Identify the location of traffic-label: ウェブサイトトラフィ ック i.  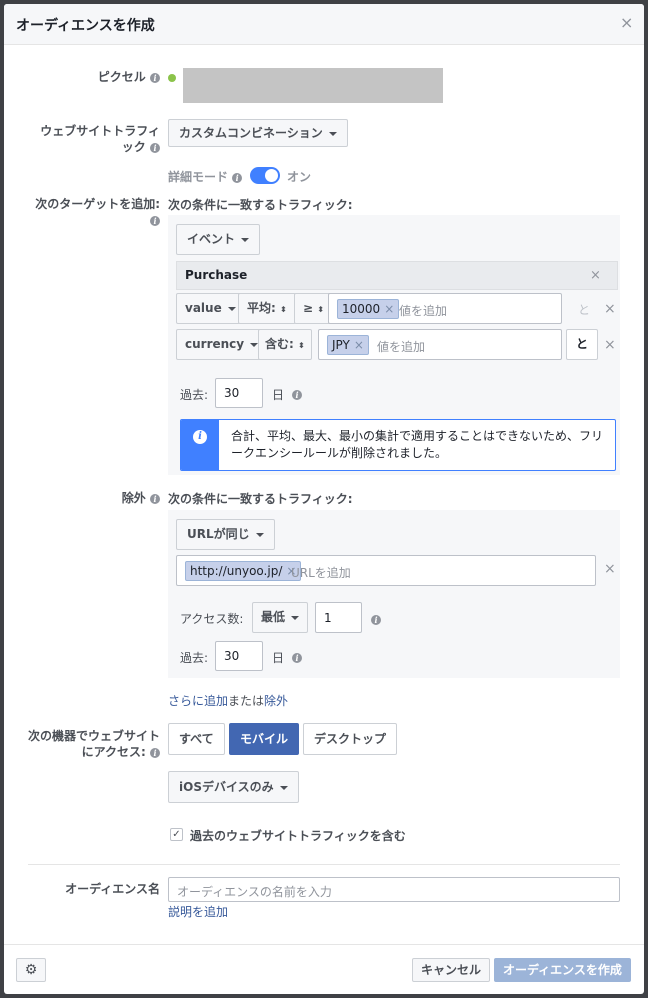
(100, 139).